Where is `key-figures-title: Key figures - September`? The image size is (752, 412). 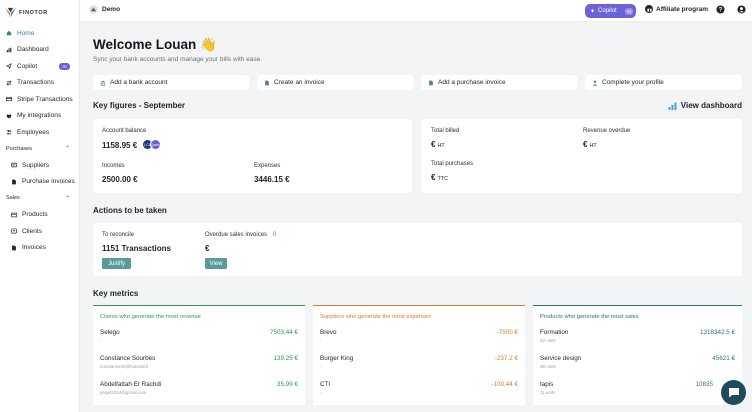
key-figures-title: Key figures - September is located at coordinates (139, 105).